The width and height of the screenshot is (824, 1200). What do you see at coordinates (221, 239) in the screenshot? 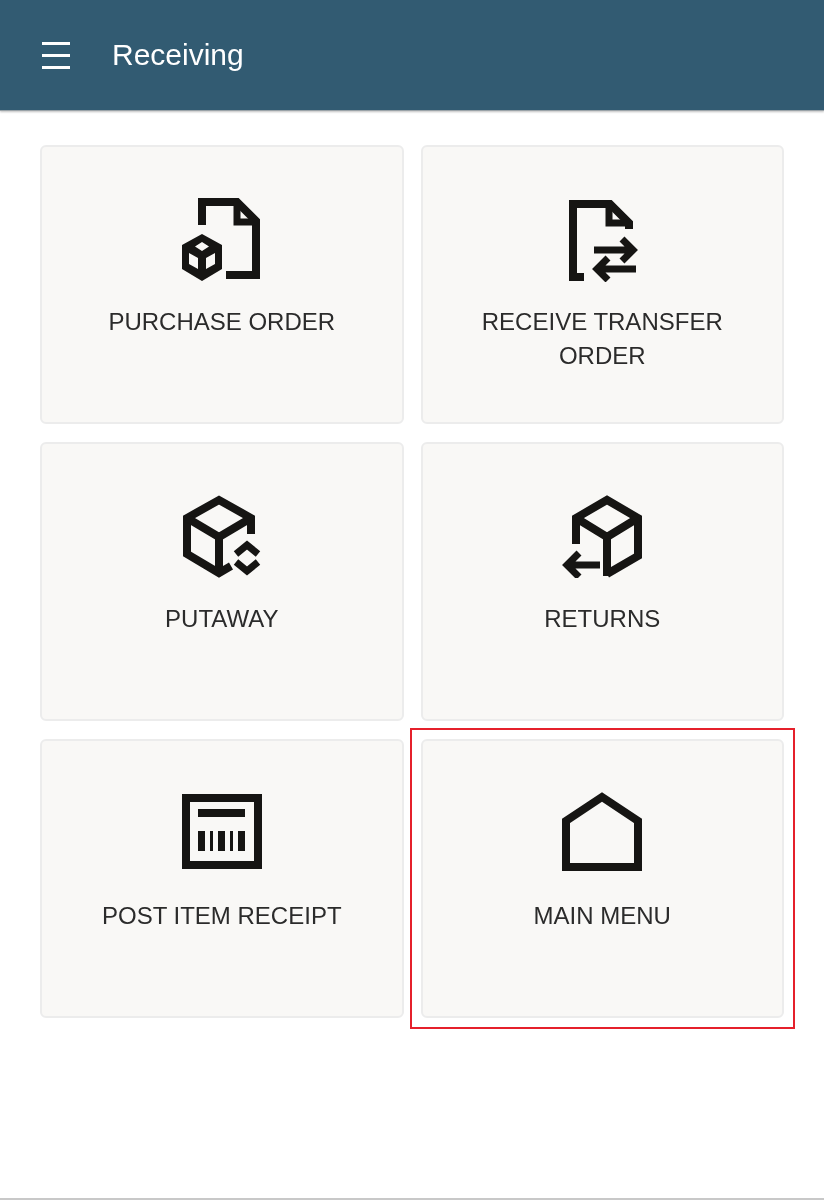
I see `document-cube-icon` at bounding box center [221, 239].